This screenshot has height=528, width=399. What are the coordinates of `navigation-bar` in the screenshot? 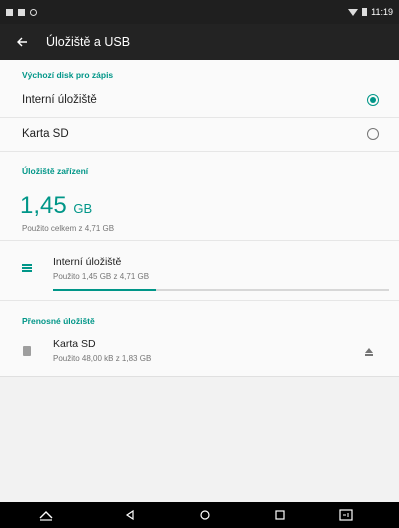 It's located at (199, 515).